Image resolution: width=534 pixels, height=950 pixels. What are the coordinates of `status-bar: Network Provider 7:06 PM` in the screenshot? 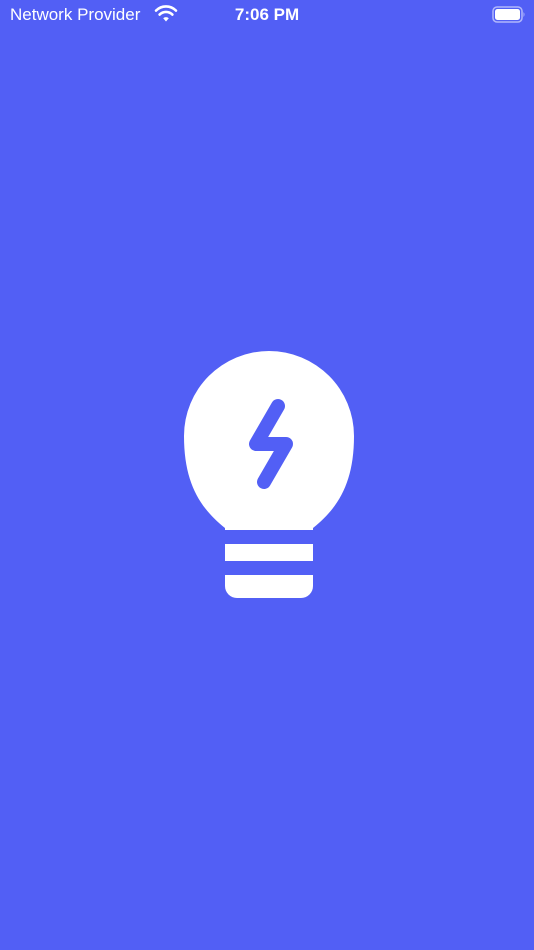 It's located at (267, 15).